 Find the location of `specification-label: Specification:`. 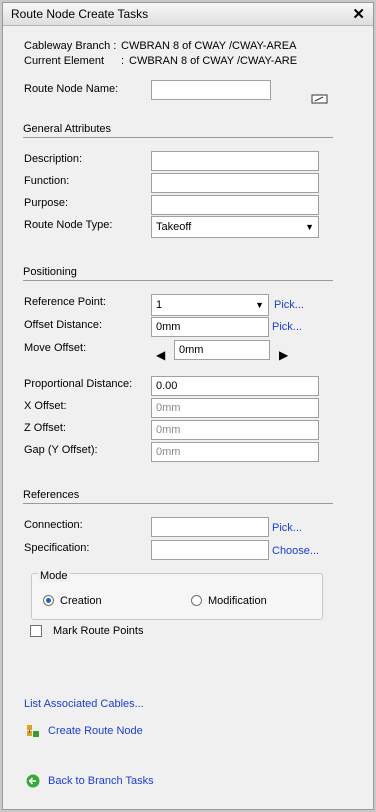

specification-label: Specification: is located at coordinates (57, 548).